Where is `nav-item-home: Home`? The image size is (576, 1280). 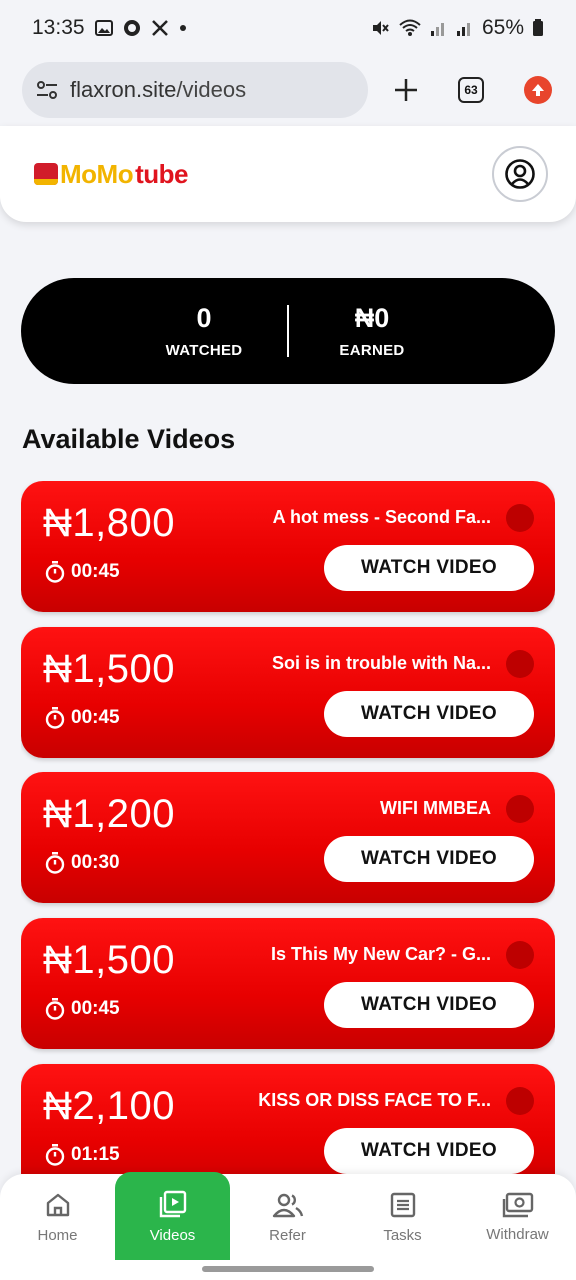 nav-item-home: Home is located at coordinates (57, 1217).